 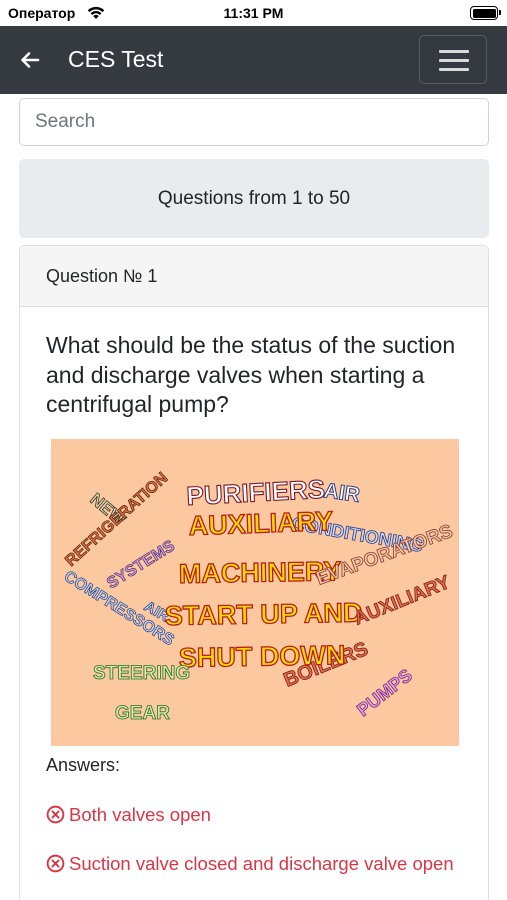 I want to click on page-title: CES Test, so click(x=116, y=59).